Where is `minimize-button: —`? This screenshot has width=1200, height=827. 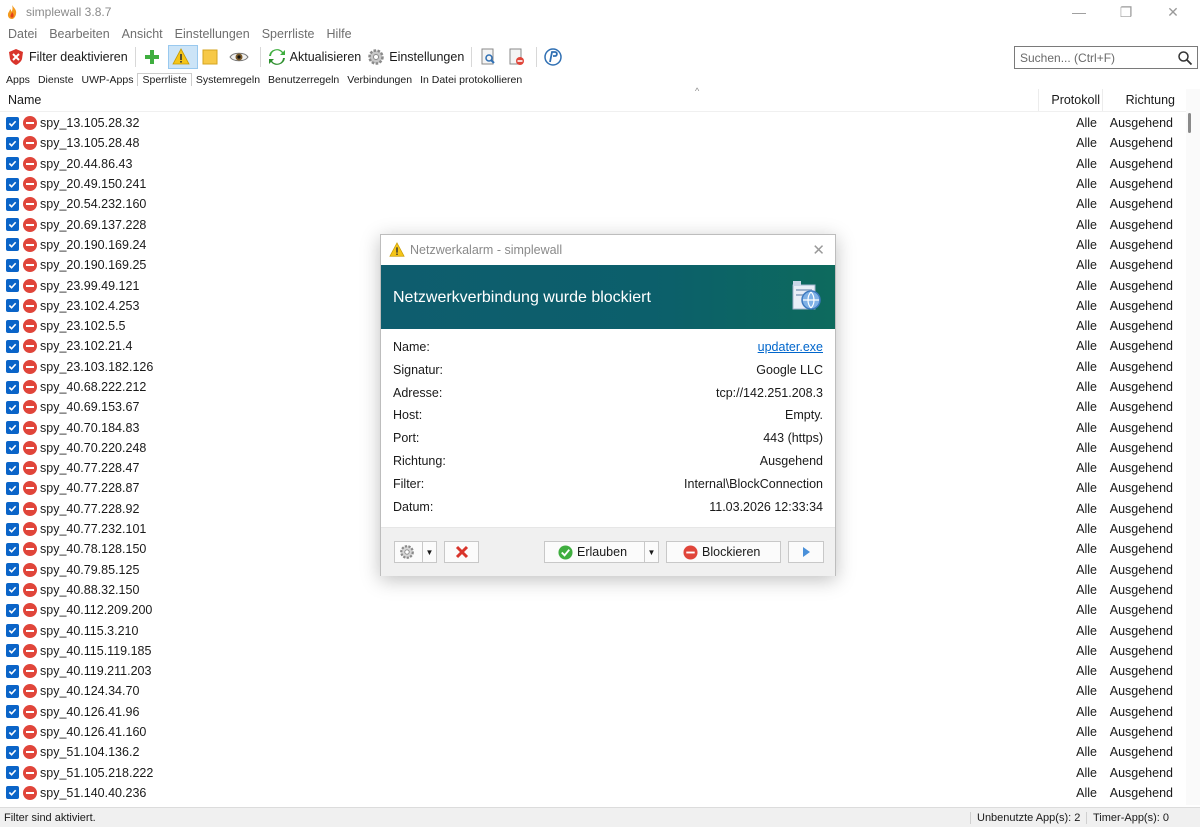 minimize-button: — is located at coordinates (1079, 12).